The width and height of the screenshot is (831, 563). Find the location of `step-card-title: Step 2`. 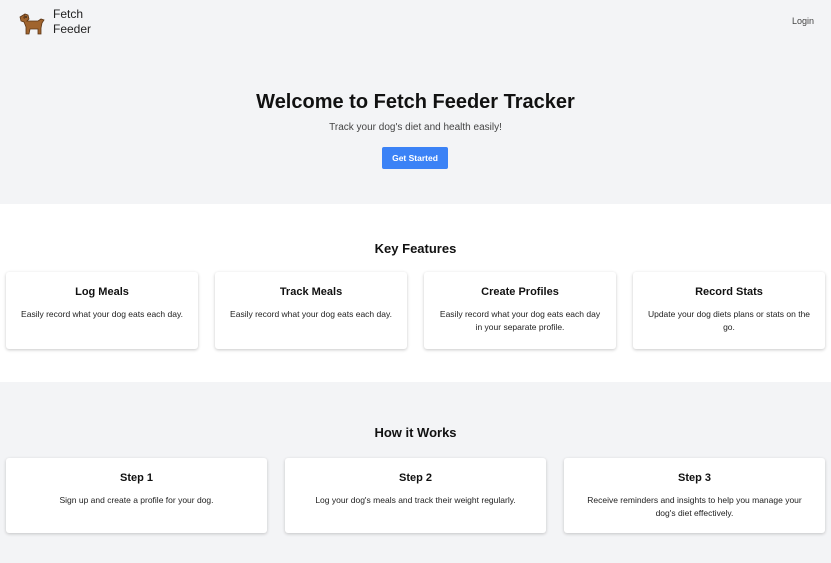

step-card-title: Step 2 is located at coordinates (415, 478).